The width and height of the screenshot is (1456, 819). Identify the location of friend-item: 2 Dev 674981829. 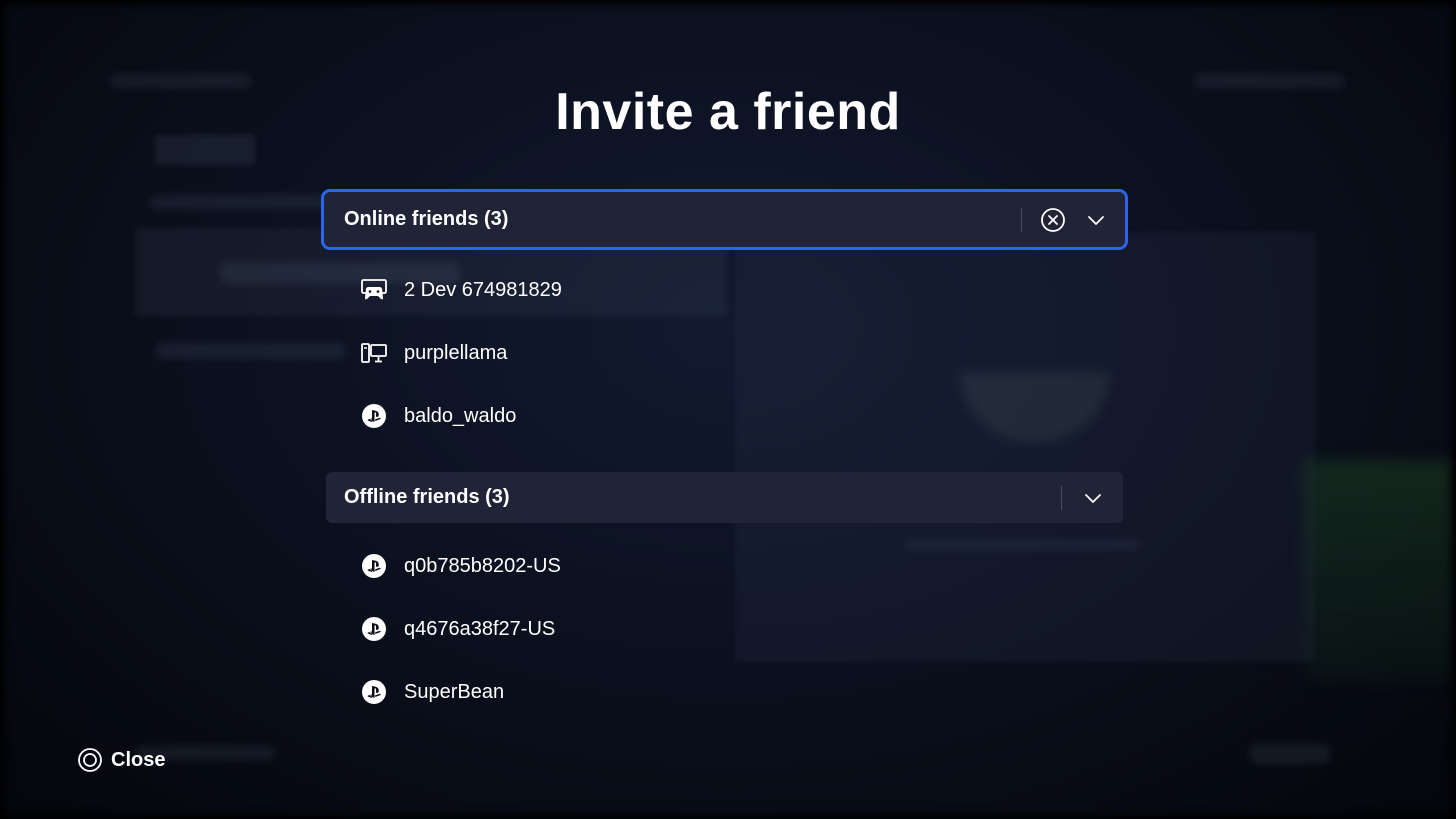
(461, 290).